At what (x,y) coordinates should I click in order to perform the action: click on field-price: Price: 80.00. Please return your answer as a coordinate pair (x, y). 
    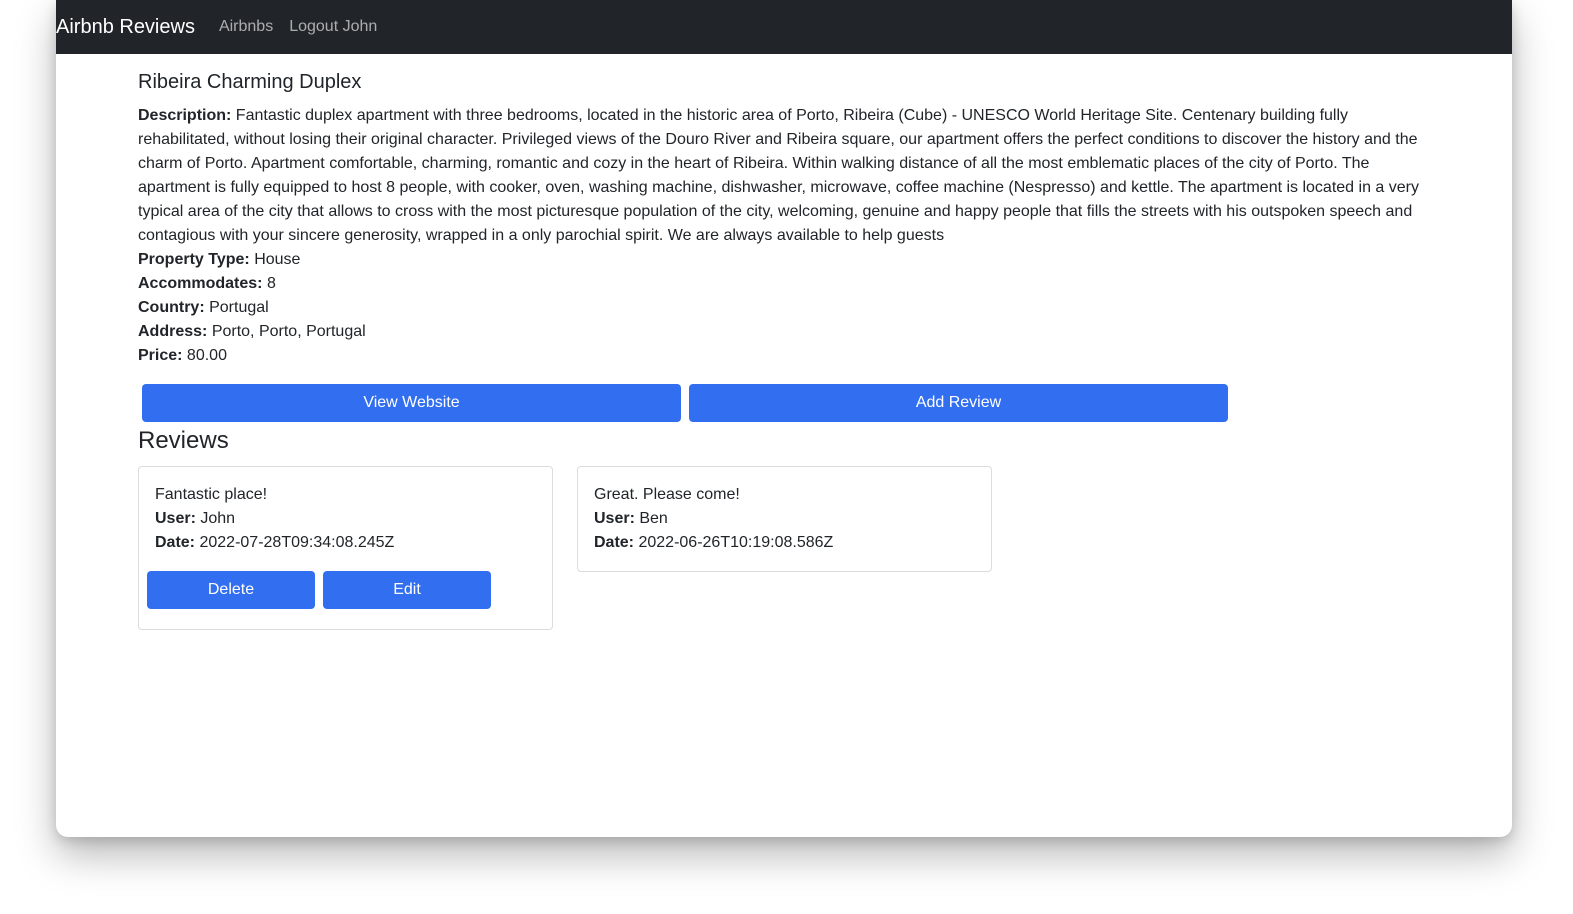
    Looking at the image, I should click on (784, 356).